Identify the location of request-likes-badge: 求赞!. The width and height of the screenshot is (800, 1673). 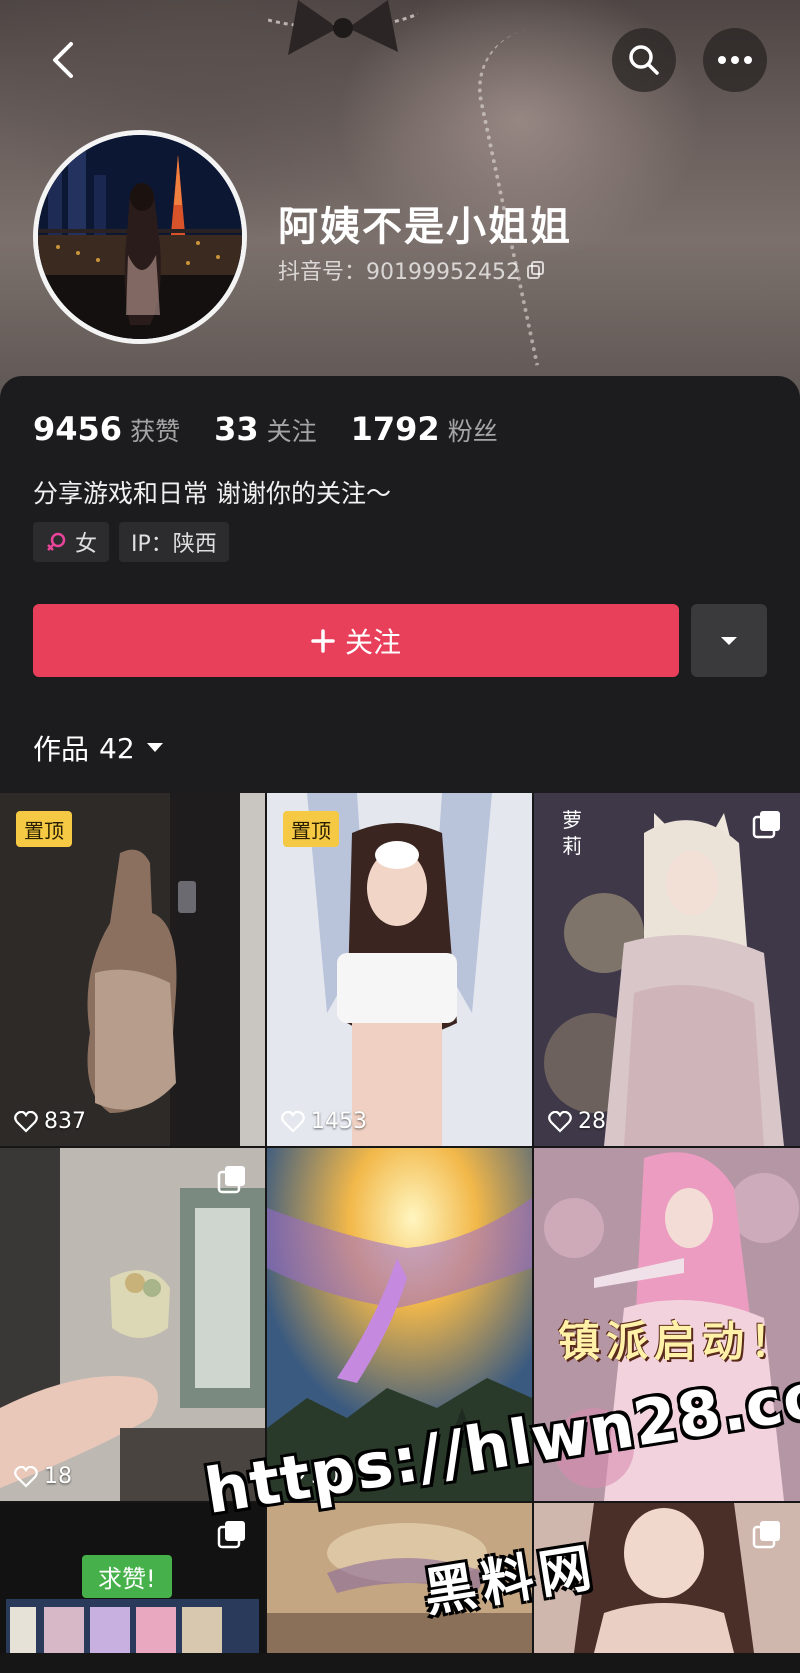
(127, 1576).